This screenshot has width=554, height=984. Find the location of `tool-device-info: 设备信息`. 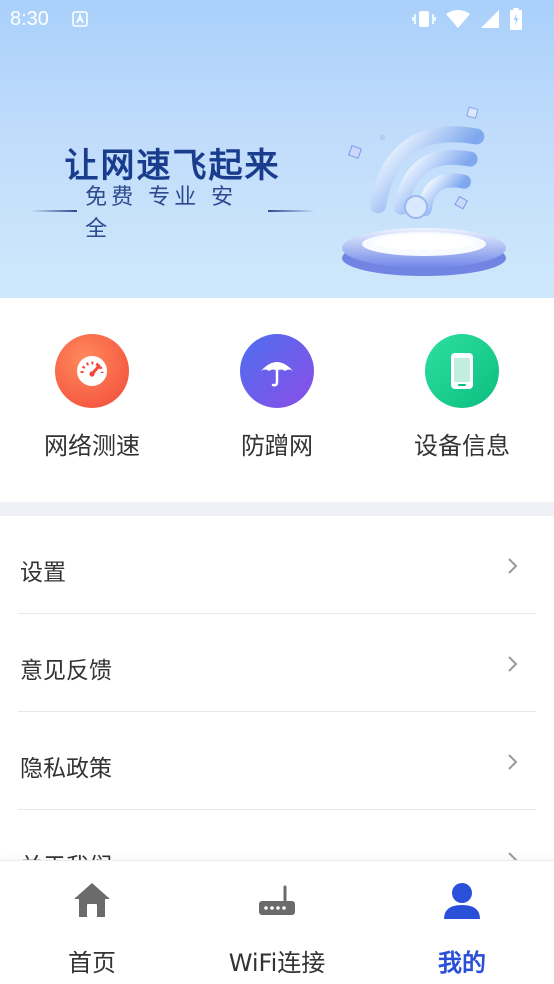

tool-device-info: 设备信息 is located at coordinates (462, 397).